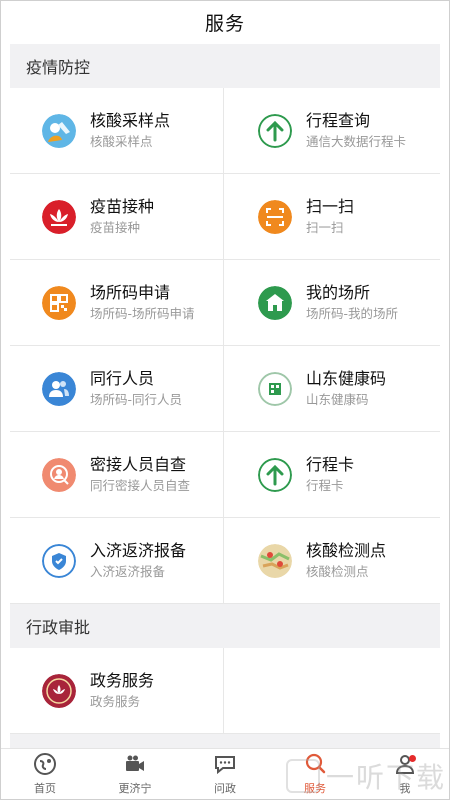 The width and height of the screenshot is (450, 800). I want to click on service-subtitle: 入济返济报备, so click(128, 571).